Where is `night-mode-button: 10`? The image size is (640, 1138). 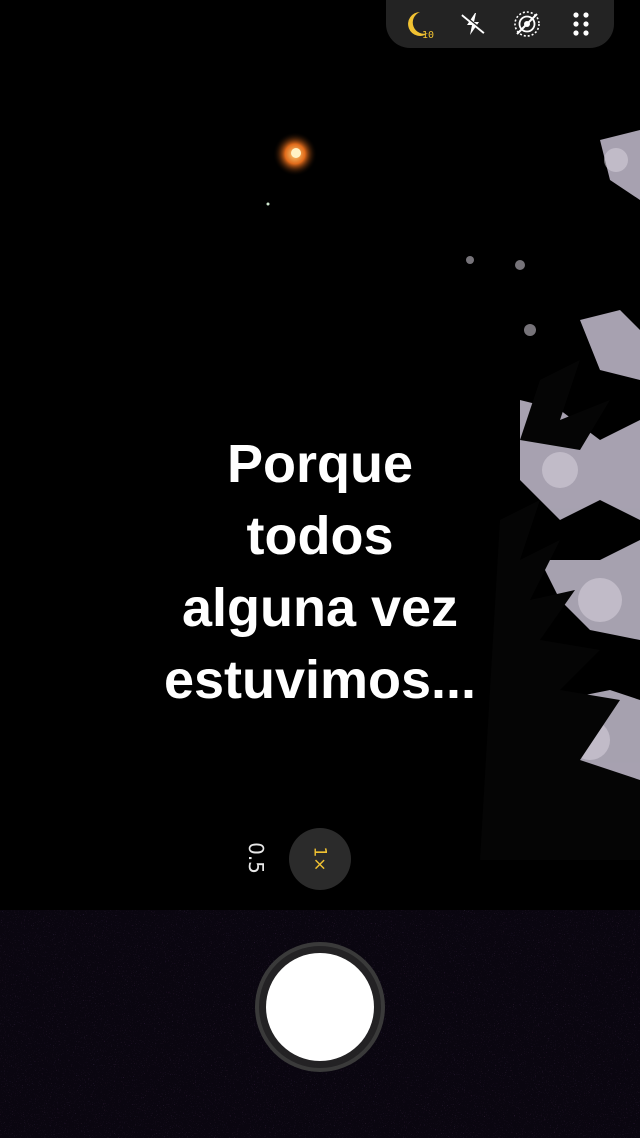 night-mode-button: 10 is located at coordinates (419, 24).